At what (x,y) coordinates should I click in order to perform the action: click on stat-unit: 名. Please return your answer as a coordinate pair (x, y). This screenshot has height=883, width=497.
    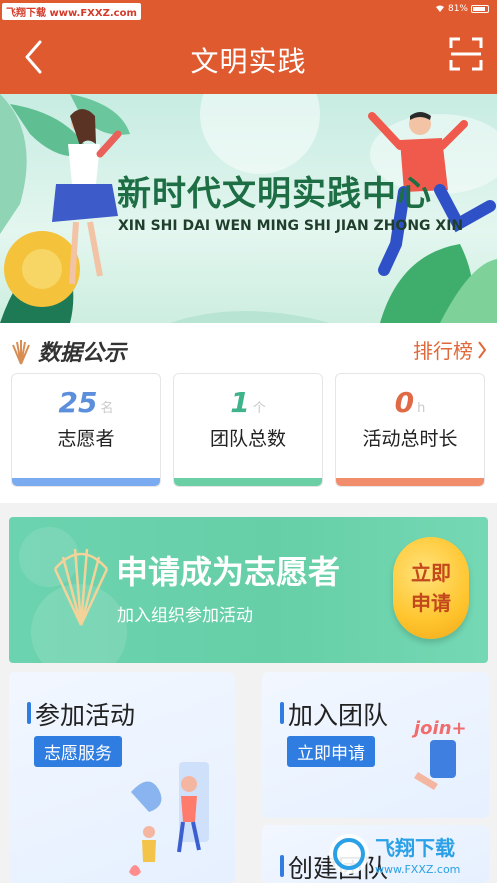
    Looking at the image, I should click on (107, 408).